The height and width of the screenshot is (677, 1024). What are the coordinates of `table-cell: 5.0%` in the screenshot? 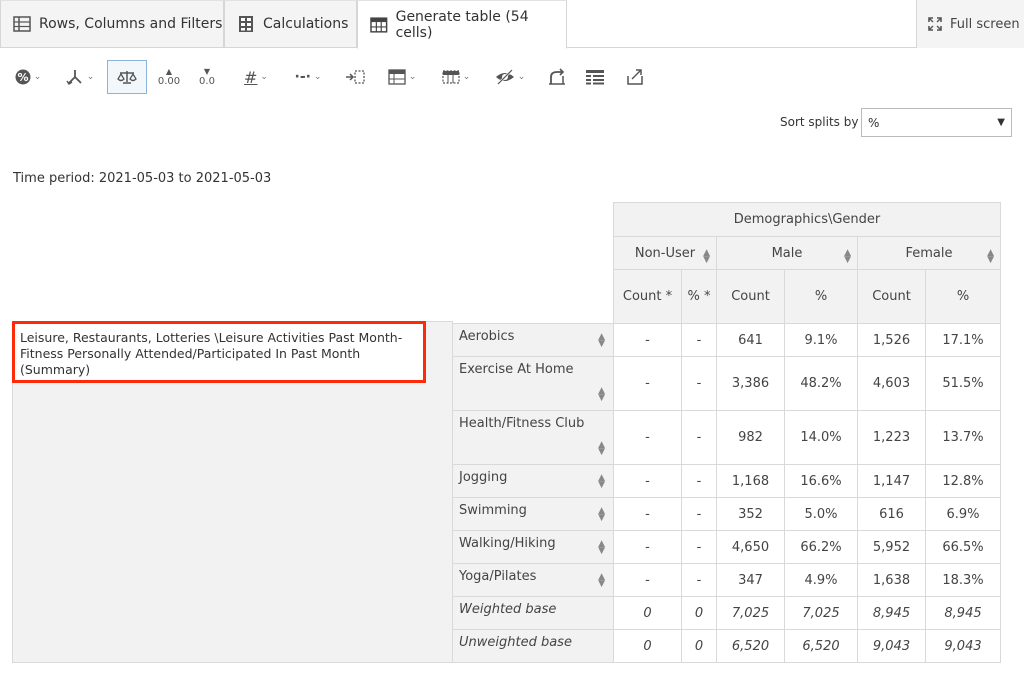 It's located at (821, 514).